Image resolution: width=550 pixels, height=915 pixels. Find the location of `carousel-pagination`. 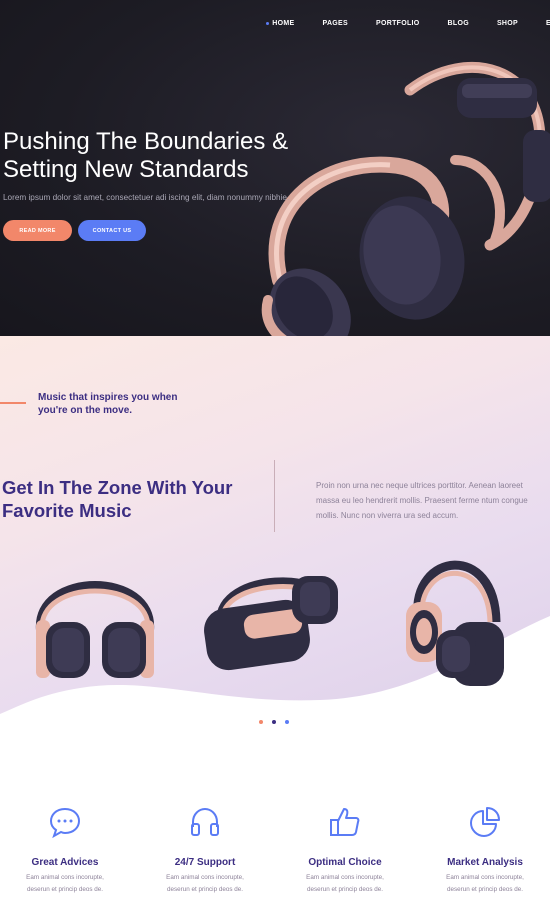

carousel-pagination is located at coordinates (274, 722).